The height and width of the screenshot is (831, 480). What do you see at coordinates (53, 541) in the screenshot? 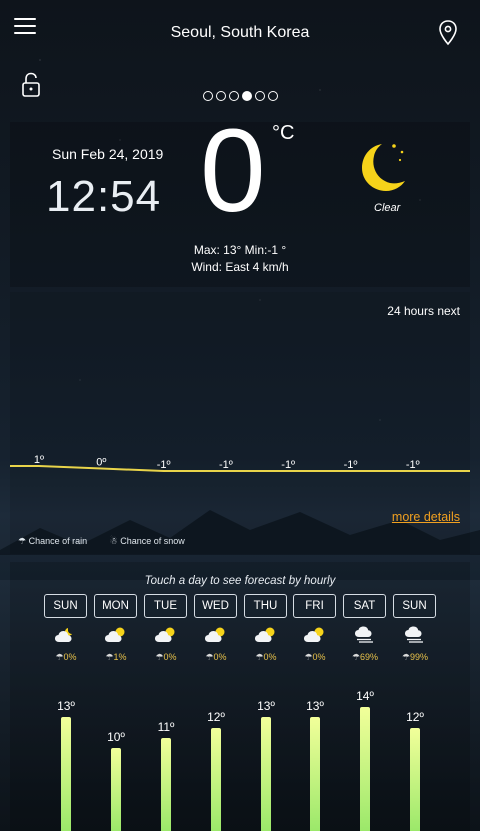
I see `legend-rain: ☂ Chance of rain` at bounding box center [53, 541].